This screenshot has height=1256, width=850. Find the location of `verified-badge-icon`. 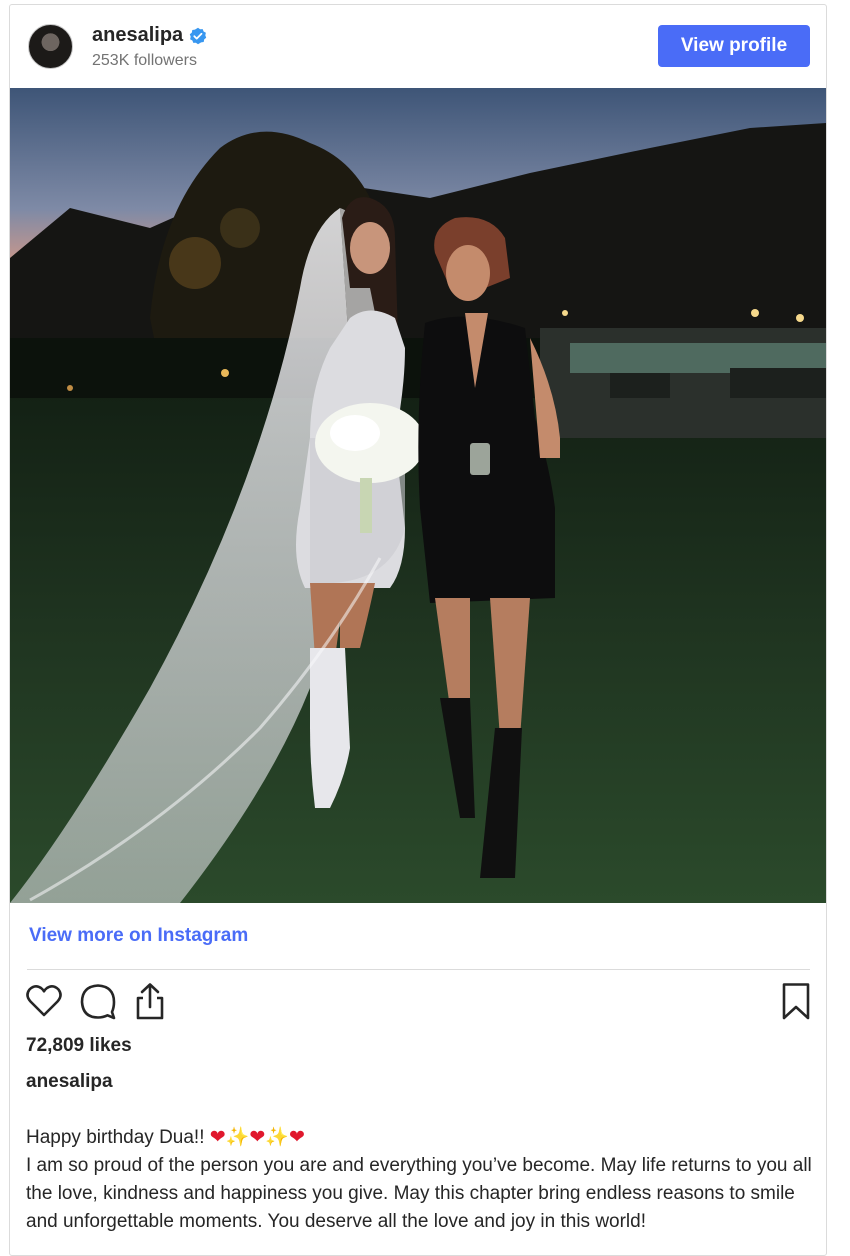

verified-badge-icon is located at coordinates (198, 36).